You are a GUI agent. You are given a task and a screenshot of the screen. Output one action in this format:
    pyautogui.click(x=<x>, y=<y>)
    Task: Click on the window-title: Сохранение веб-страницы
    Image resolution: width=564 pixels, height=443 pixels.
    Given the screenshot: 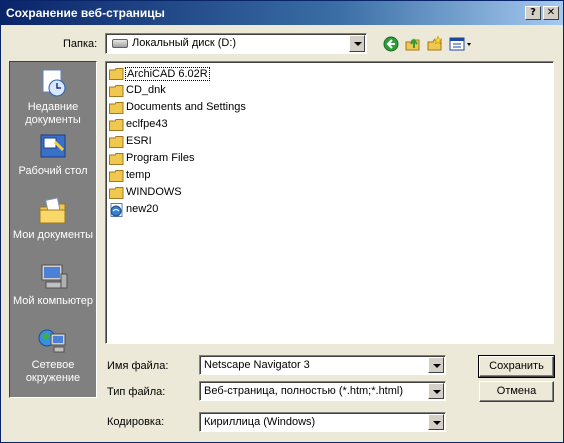 What is the action you would take?
    pyautogui.click(x=85, y=13)
    